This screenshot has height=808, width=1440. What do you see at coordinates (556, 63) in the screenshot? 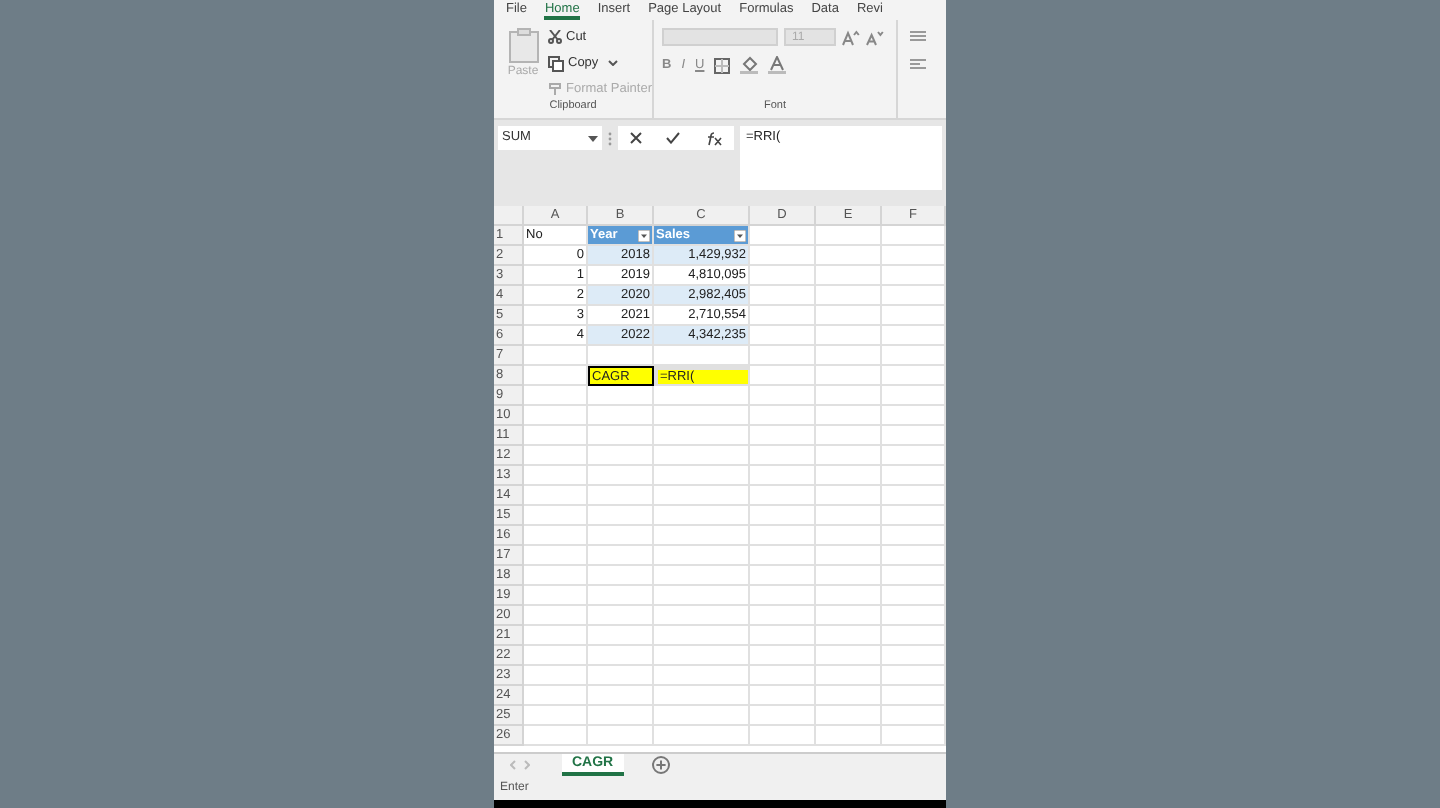
I see `copy-icon` at bounding box center [556, 63].